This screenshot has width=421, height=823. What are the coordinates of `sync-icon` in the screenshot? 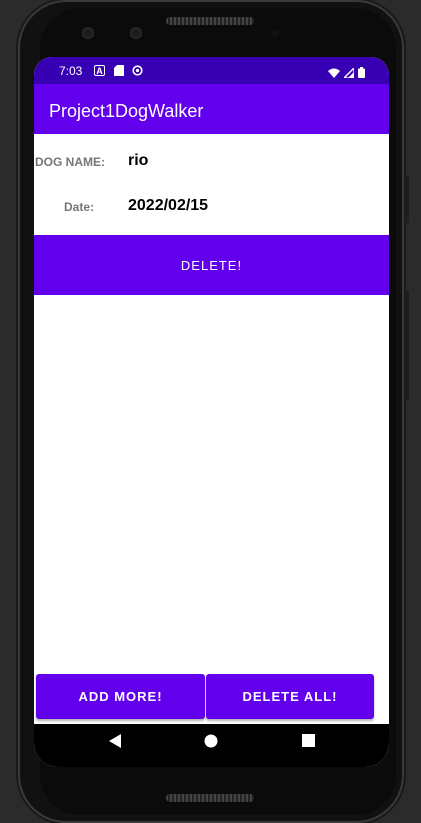 It's located at (137, 70).